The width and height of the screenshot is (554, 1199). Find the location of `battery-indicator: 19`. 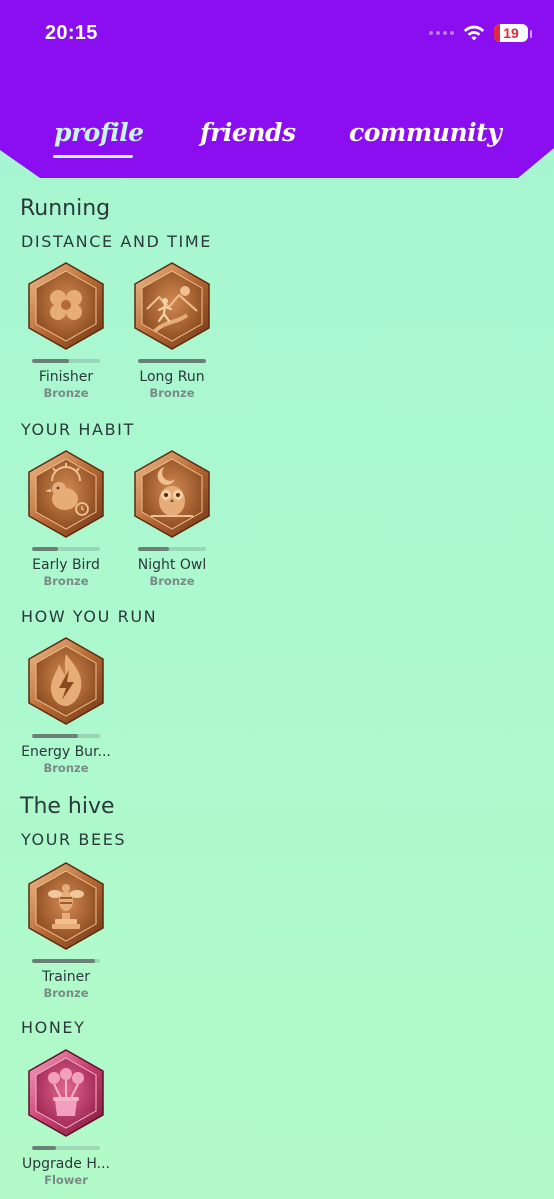

battery-indicator: 19 is located at coordinates (513, 33).